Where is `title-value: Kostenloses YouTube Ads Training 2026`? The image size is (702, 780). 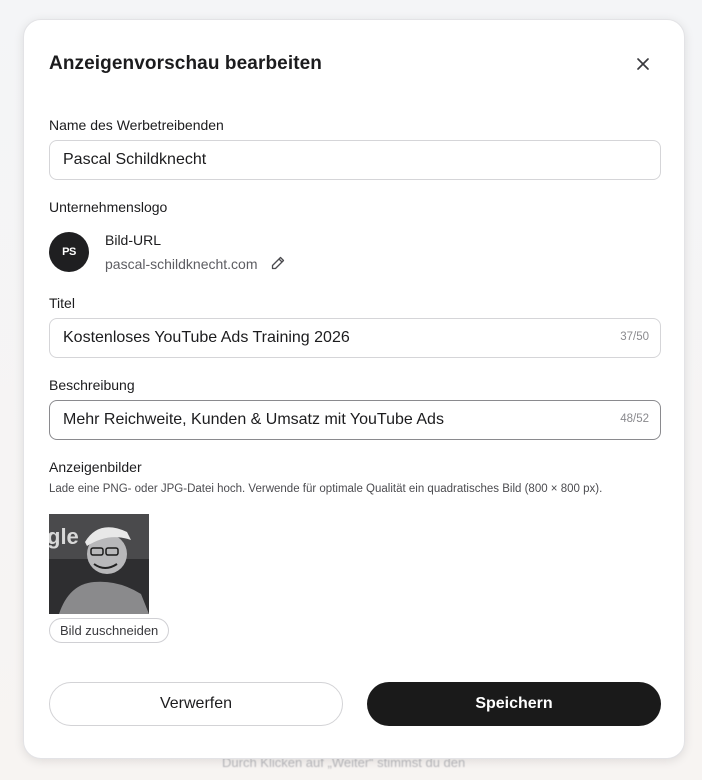
title-value: Kostenloses YouTube Ads Training 2026 is located at coordinates (206, 337).